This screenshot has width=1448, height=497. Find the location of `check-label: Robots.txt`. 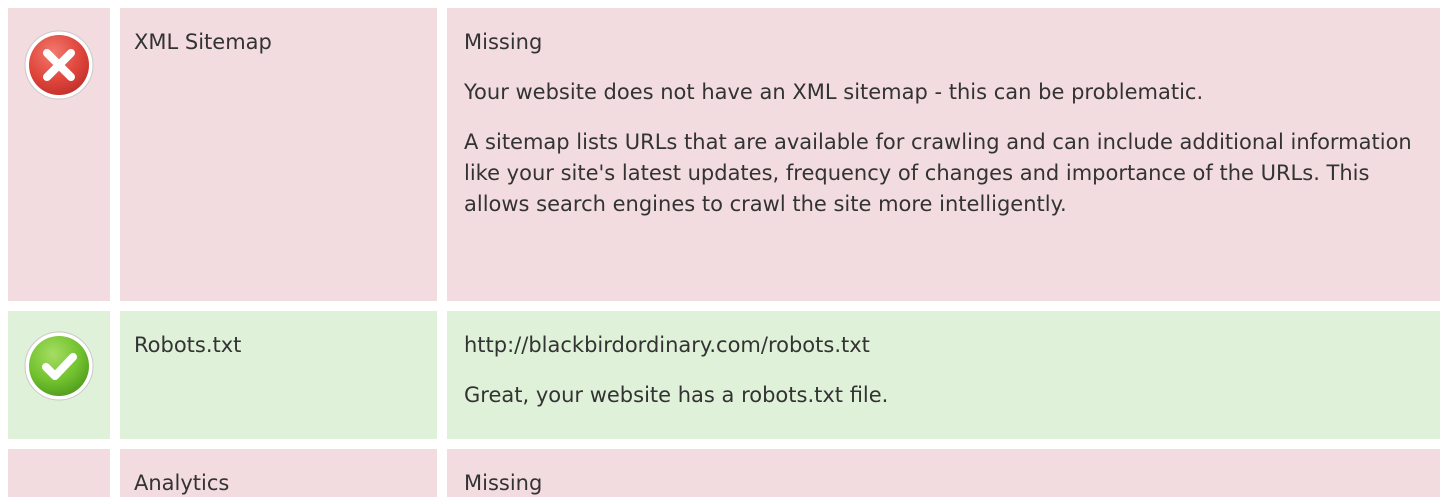

check-label: Robots.txt is located at coordinates (188, 345).